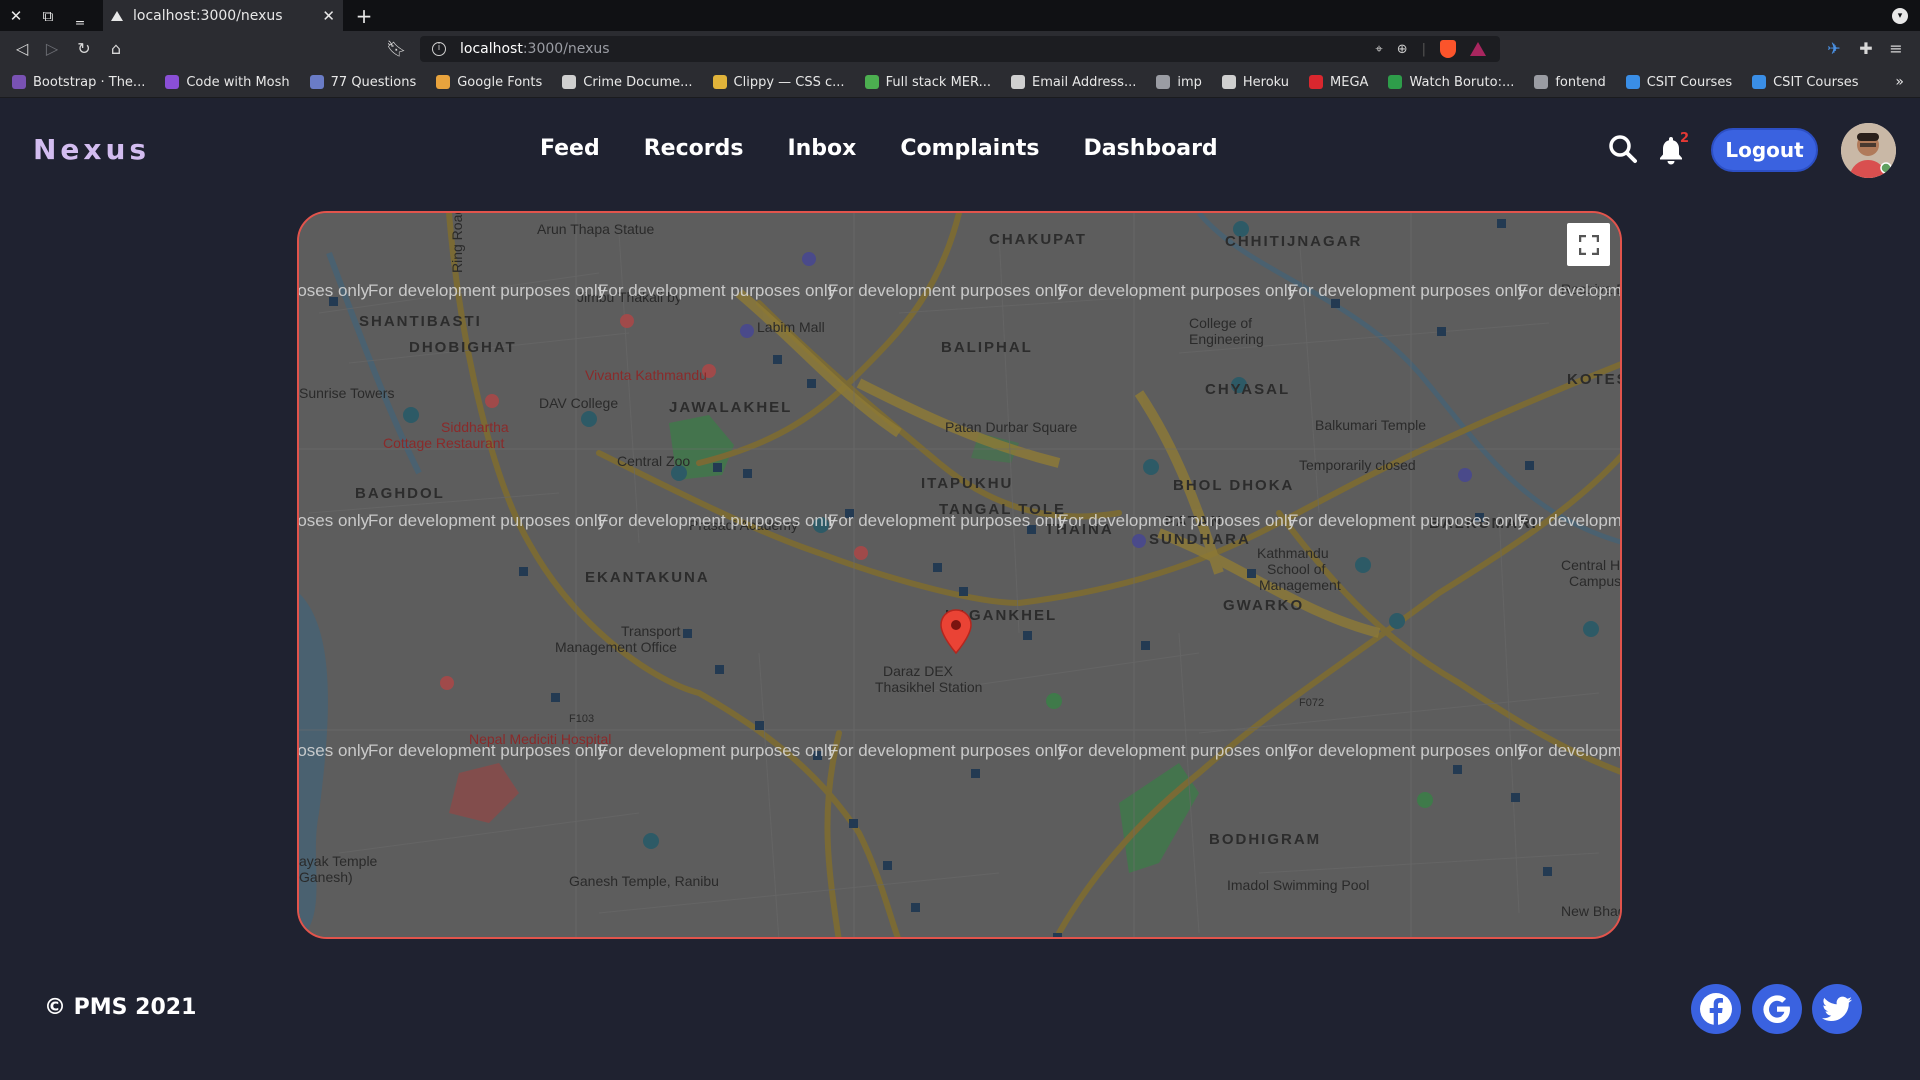  I want to click on place-label: Patan Durbar Square, so click(1011, 427).